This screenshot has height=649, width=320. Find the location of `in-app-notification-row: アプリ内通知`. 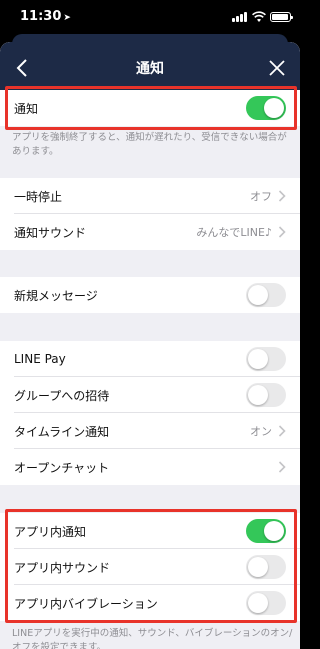

in-app-notification-row: アプリ内通知 is located at coordinates (150, 531).